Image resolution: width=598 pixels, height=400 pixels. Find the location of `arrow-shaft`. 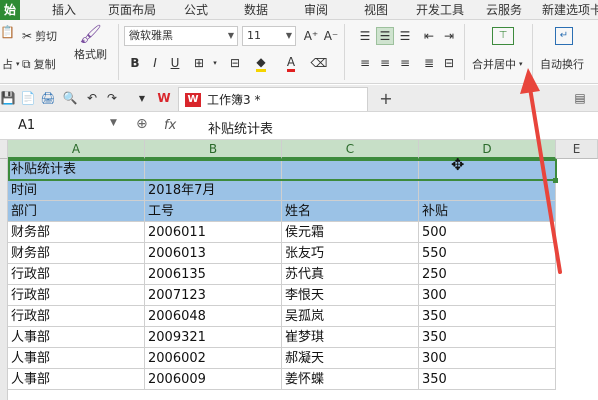

arrow-shaft is located at coordinates (545, 180).